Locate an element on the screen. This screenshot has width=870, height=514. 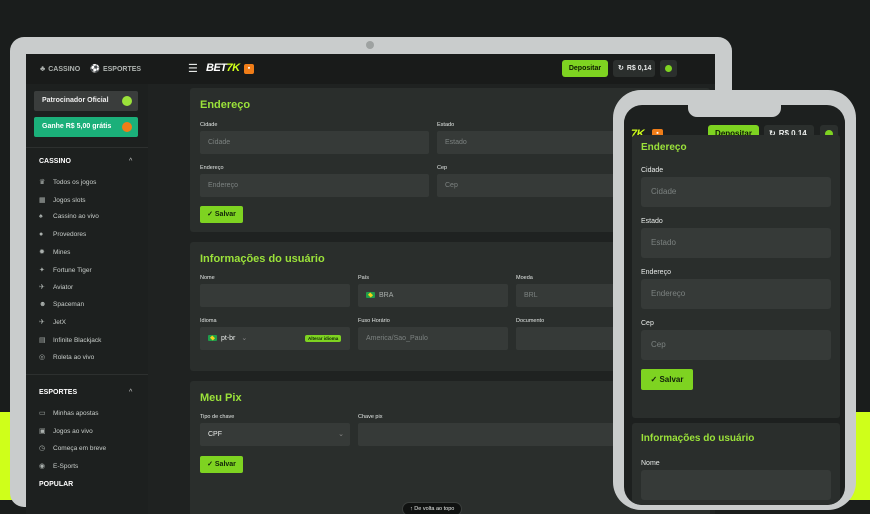
camera-dot is located at coordinates (370, 45).